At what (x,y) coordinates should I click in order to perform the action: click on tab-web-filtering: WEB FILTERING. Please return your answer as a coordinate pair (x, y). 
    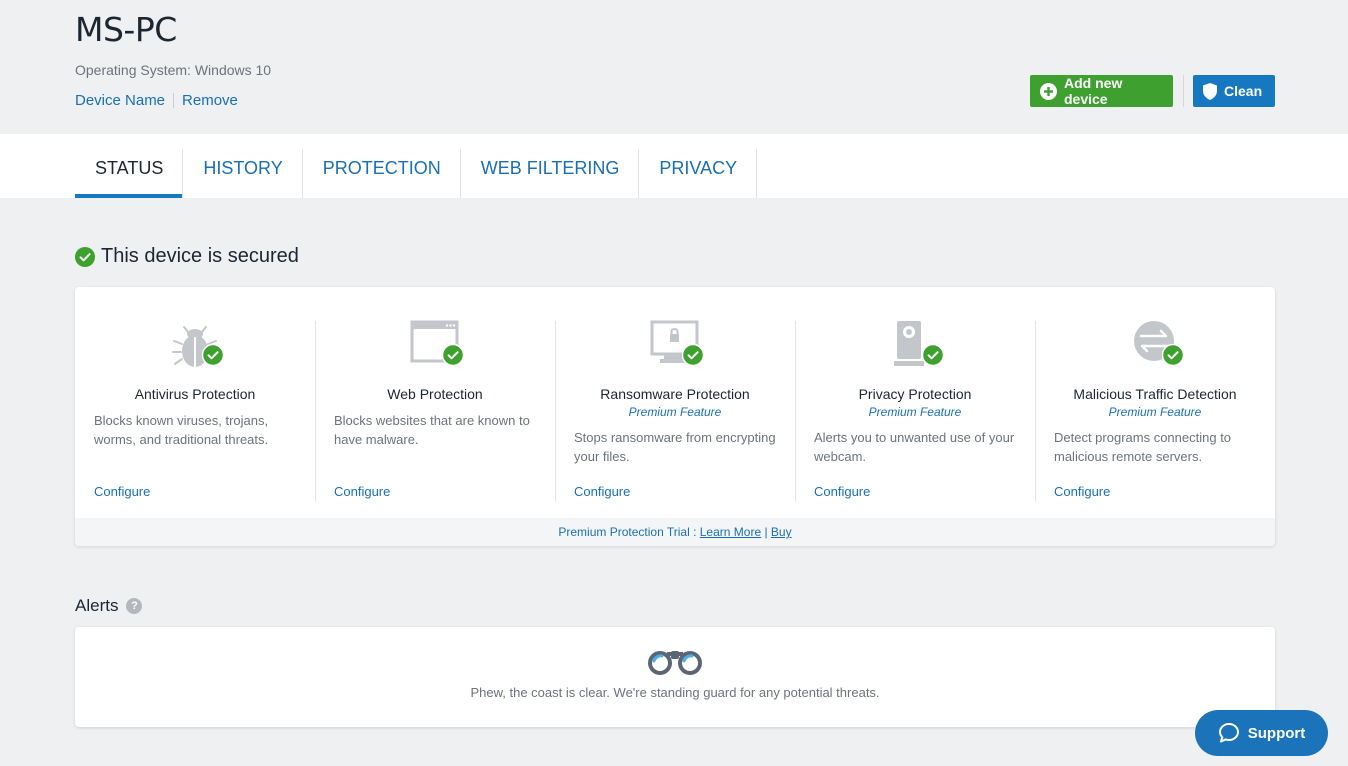
    Looking at the image, I should click on (550, 173).